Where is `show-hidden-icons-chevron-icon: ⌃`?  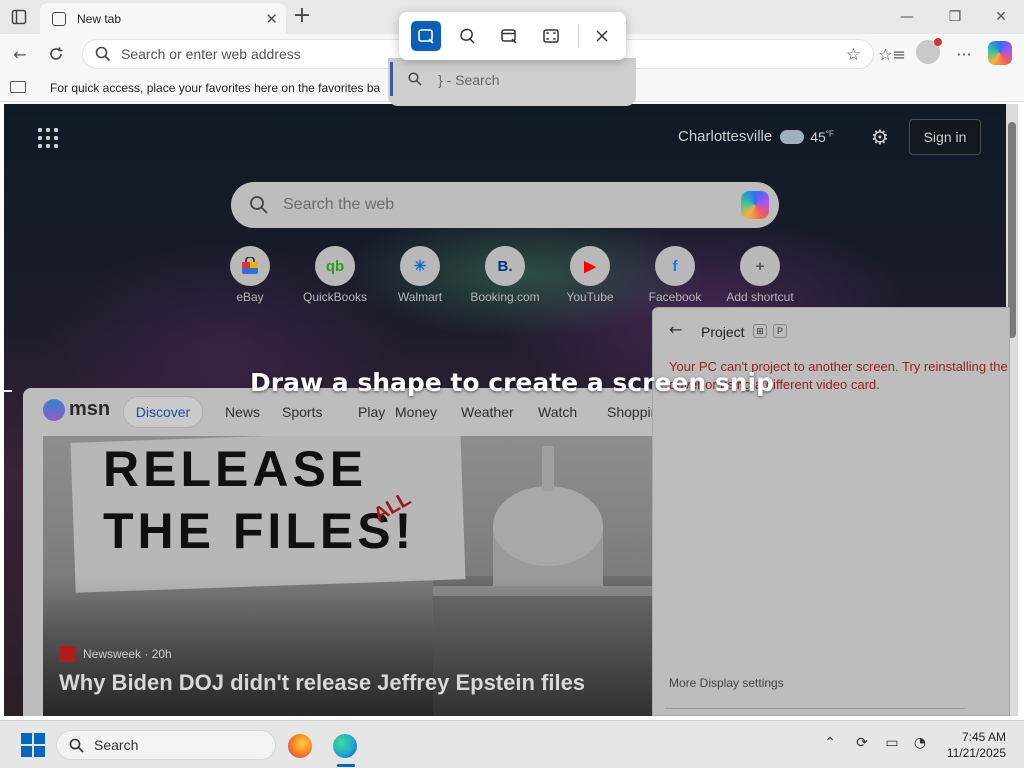 show-hidden-icons-chevron-icon: ⌃ is located at coordinates (830, 745).